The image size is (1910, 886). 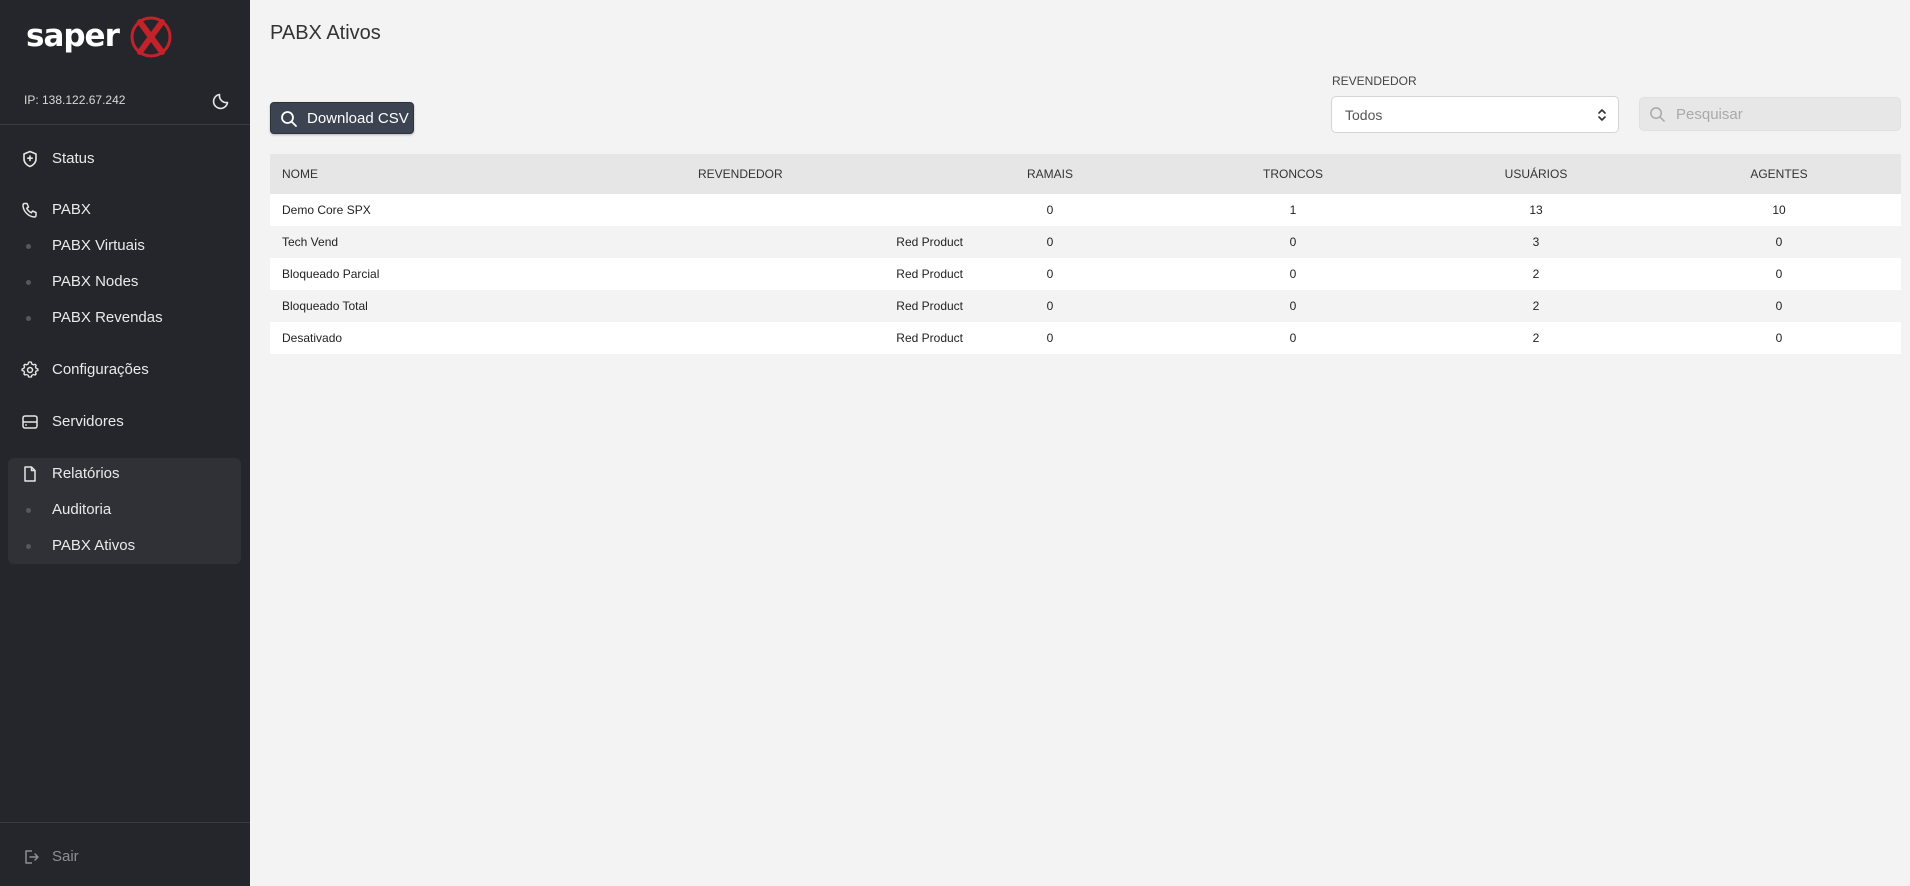 I want to click on sidebar-item-pabx: PABX, so click(x=124, y=210).